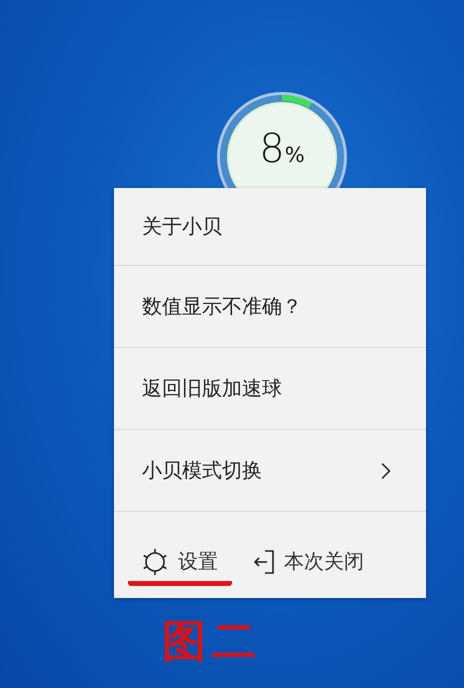 This screenshot has height=688, width=464. I want to click on percent-unit: %, so click(294, 155).